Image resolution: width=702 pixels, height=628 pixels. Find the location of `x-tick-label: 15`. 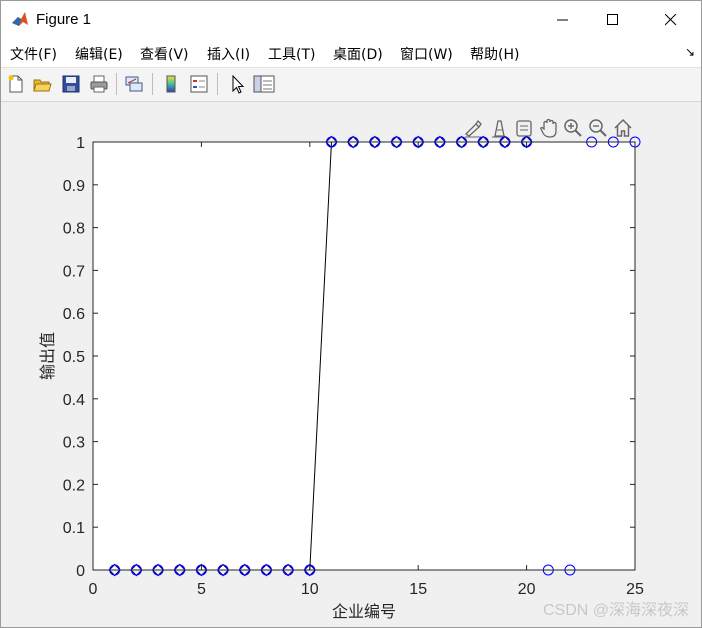

x-tick-label: 15 is located at coordinates (418, 589).